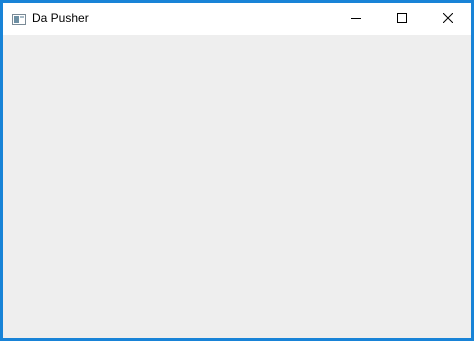  Describe the element at coordinates (237, 19) in the screenshot. I see `title-bar: Da Pusher` at that location.